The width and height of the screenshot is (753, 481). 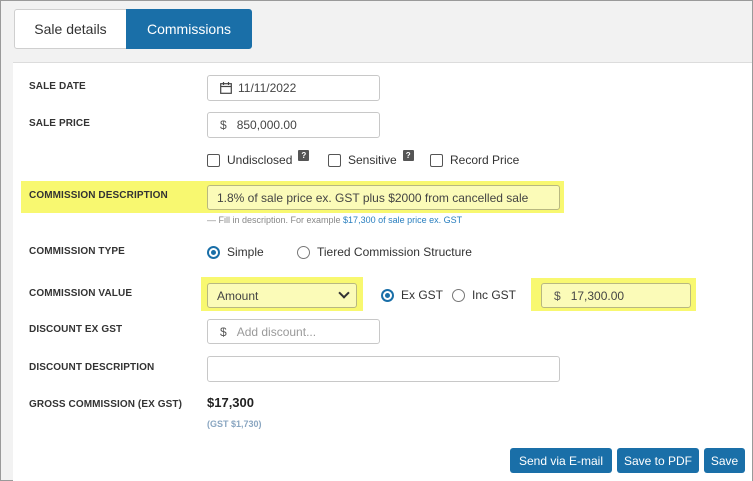 What do you see at coordinates (394, 252) in the screenshot?
I see `radio-tiered-label: Tiered Commission Structure` at bounding box center [394, 252].